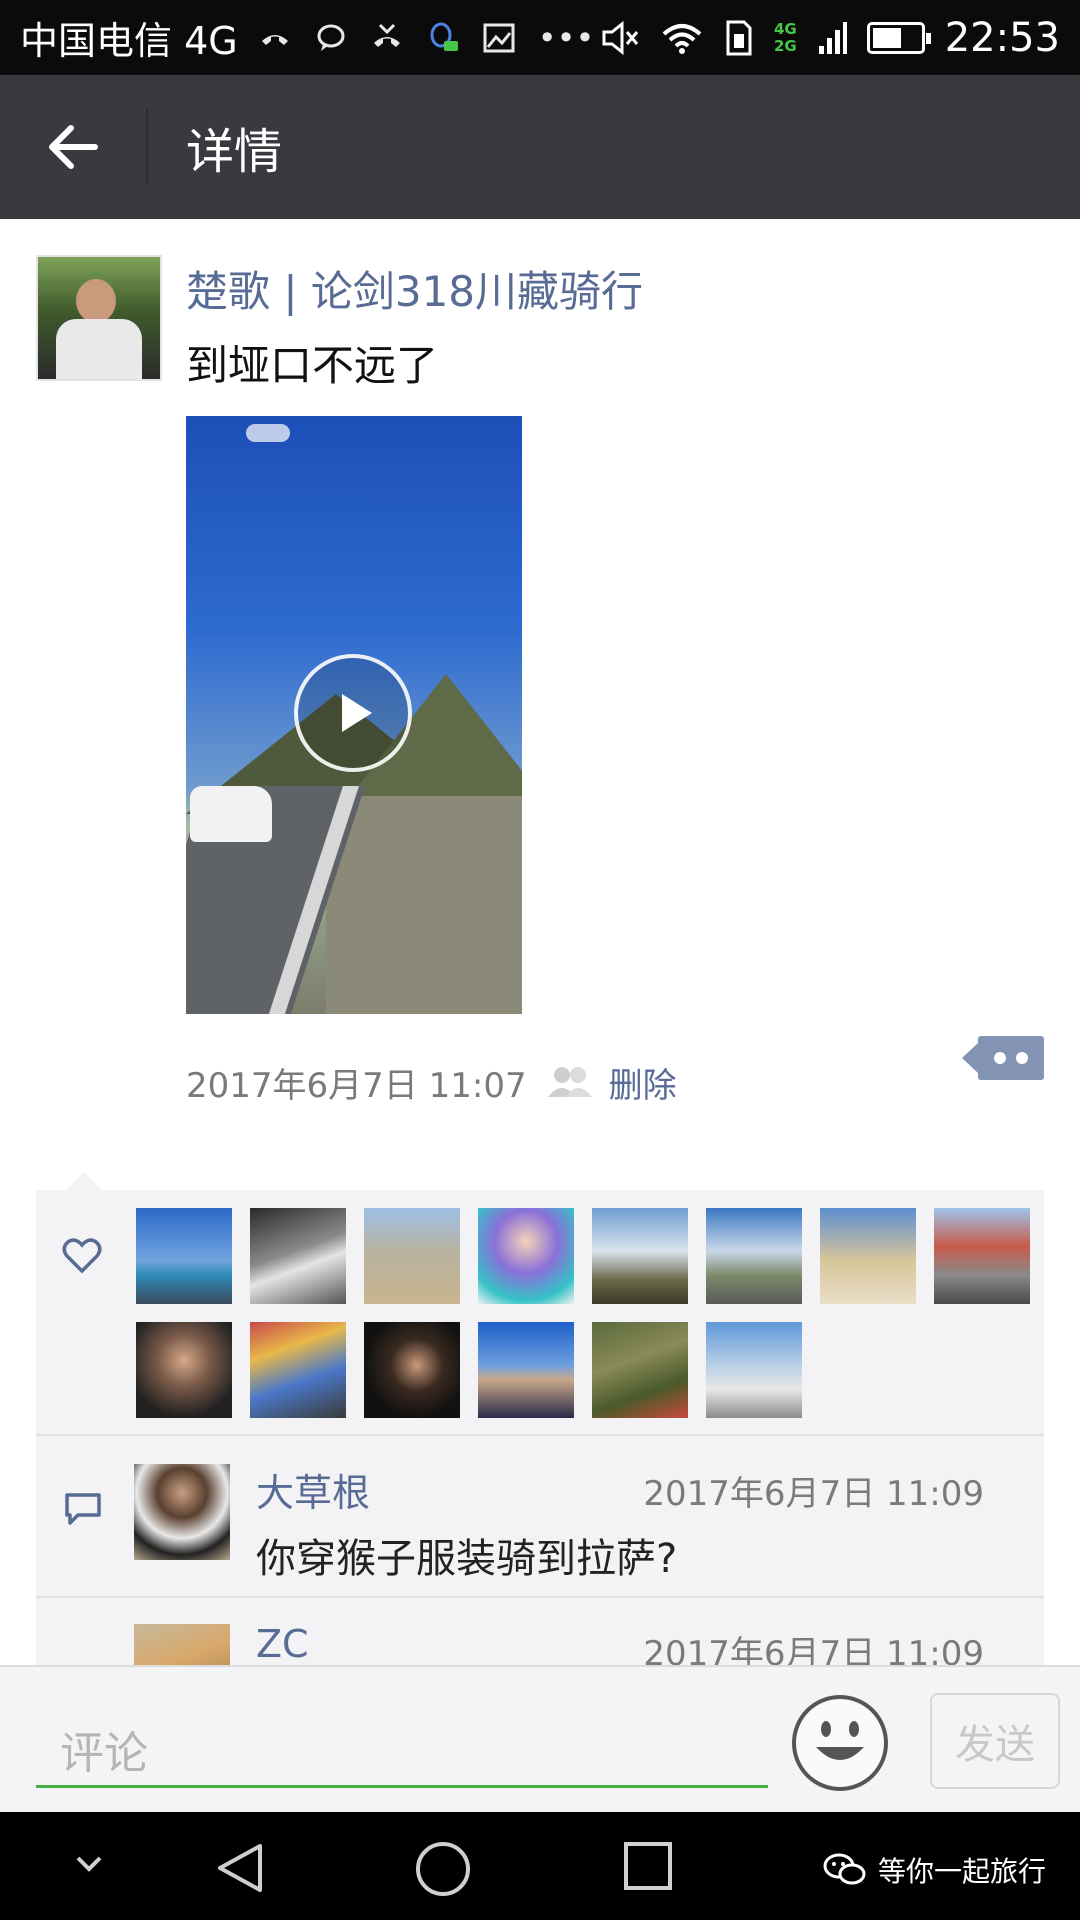 The image size is (1080, 1920). I want to click on comment-text: 你穿猴子服装骑到拉萨?, so click(467, 1559).